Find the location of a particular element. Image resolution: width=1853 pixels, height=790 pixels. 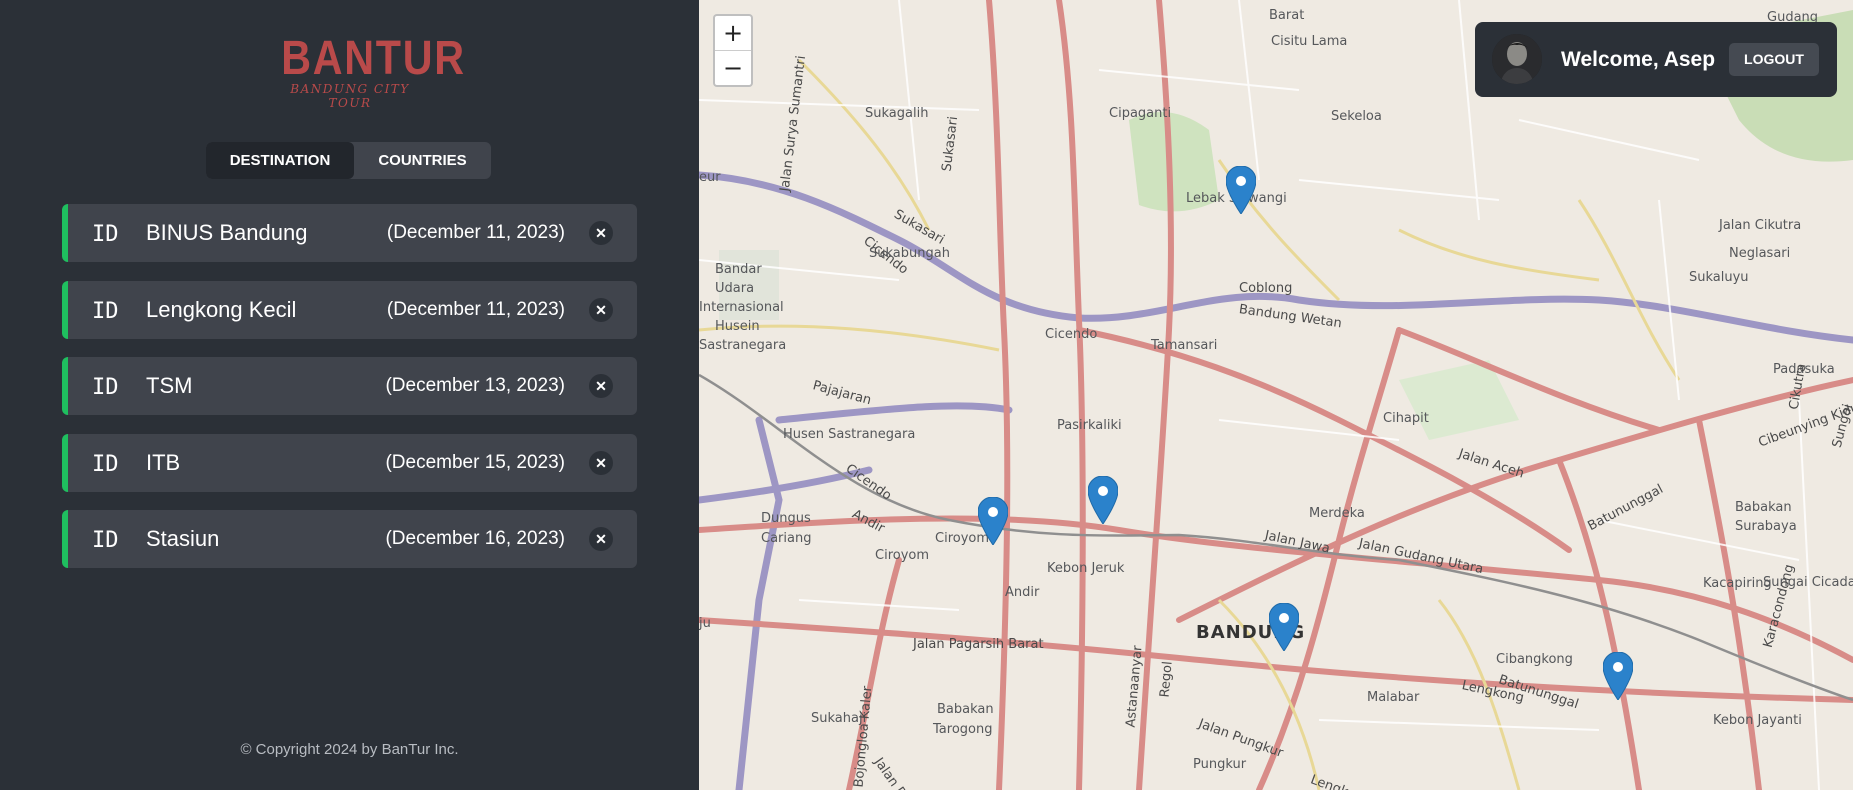

tab-bar: DESTINATION COUNTRIES is located at coordinates (348, 160).